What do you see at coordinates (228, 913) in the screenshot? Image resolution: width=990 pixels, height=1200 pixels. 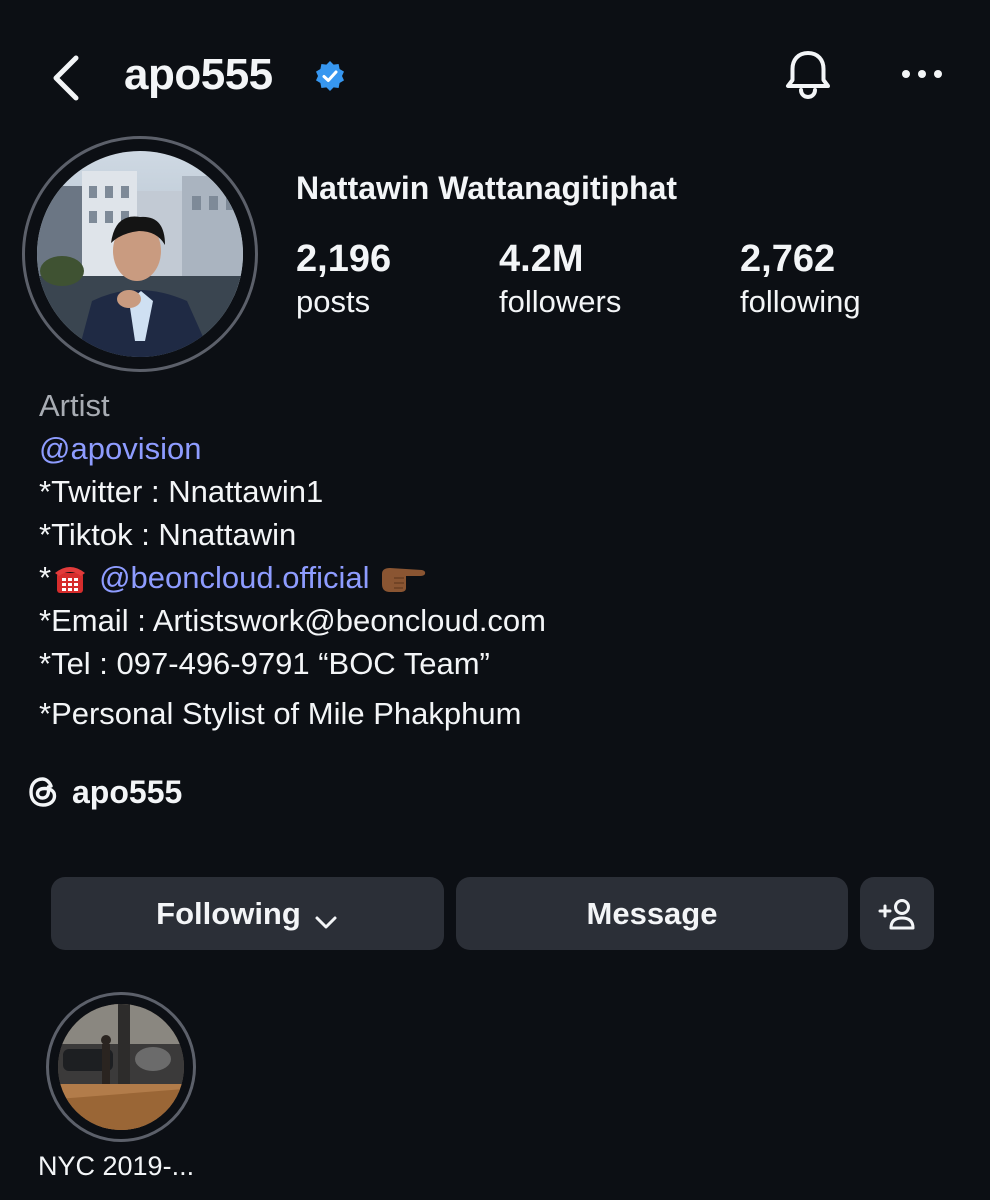 I see `following-label: Following` at bounding box center [228, 913].